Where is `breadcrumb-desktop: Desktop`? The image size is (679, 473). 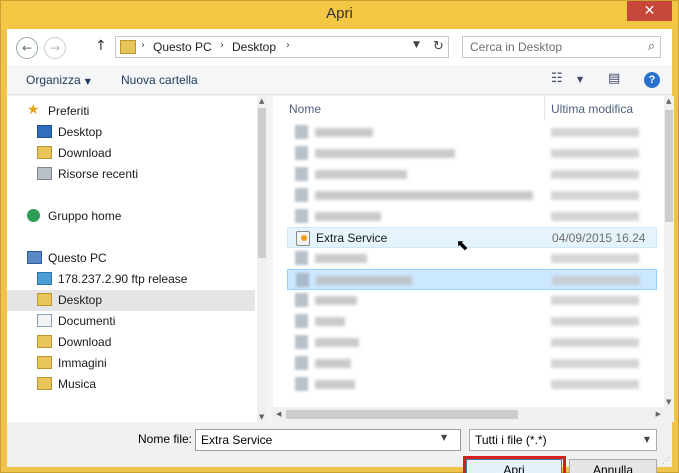 breadcrumb-desktop: Desktop is located at coordinates (254, 47).